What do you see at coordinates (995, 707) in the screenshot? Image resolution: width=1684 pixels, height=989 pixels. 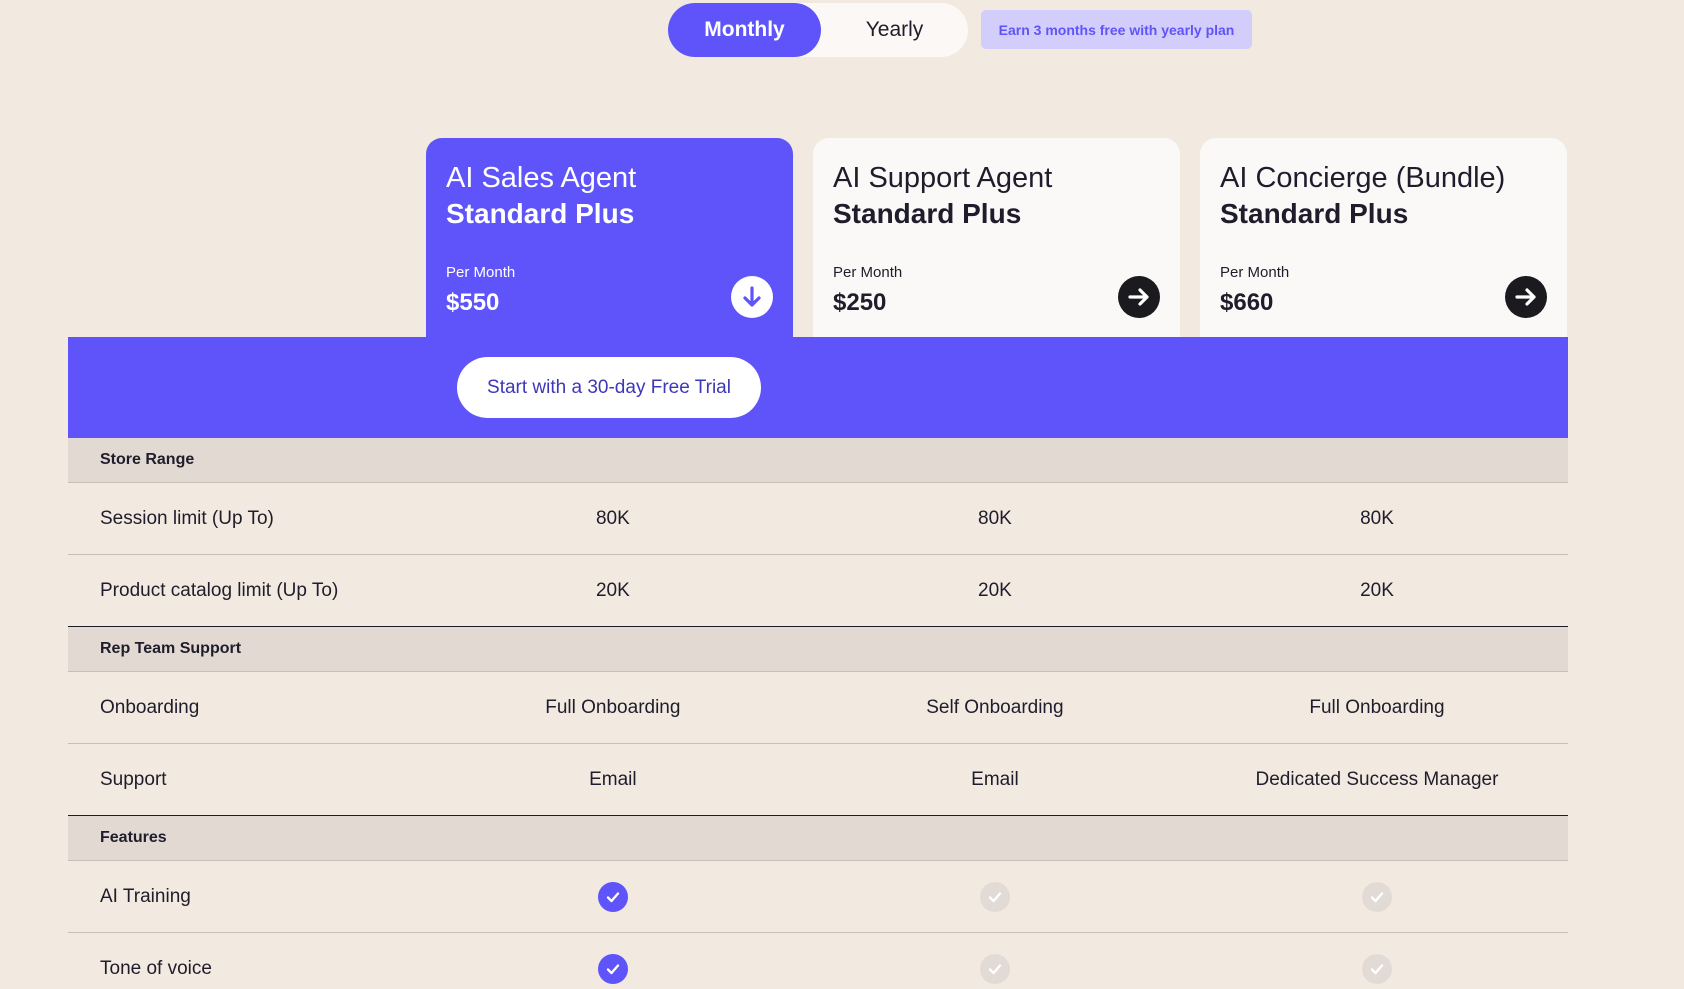 I see `table-cell: Self Onboarding` at bounding box center [995, 707].